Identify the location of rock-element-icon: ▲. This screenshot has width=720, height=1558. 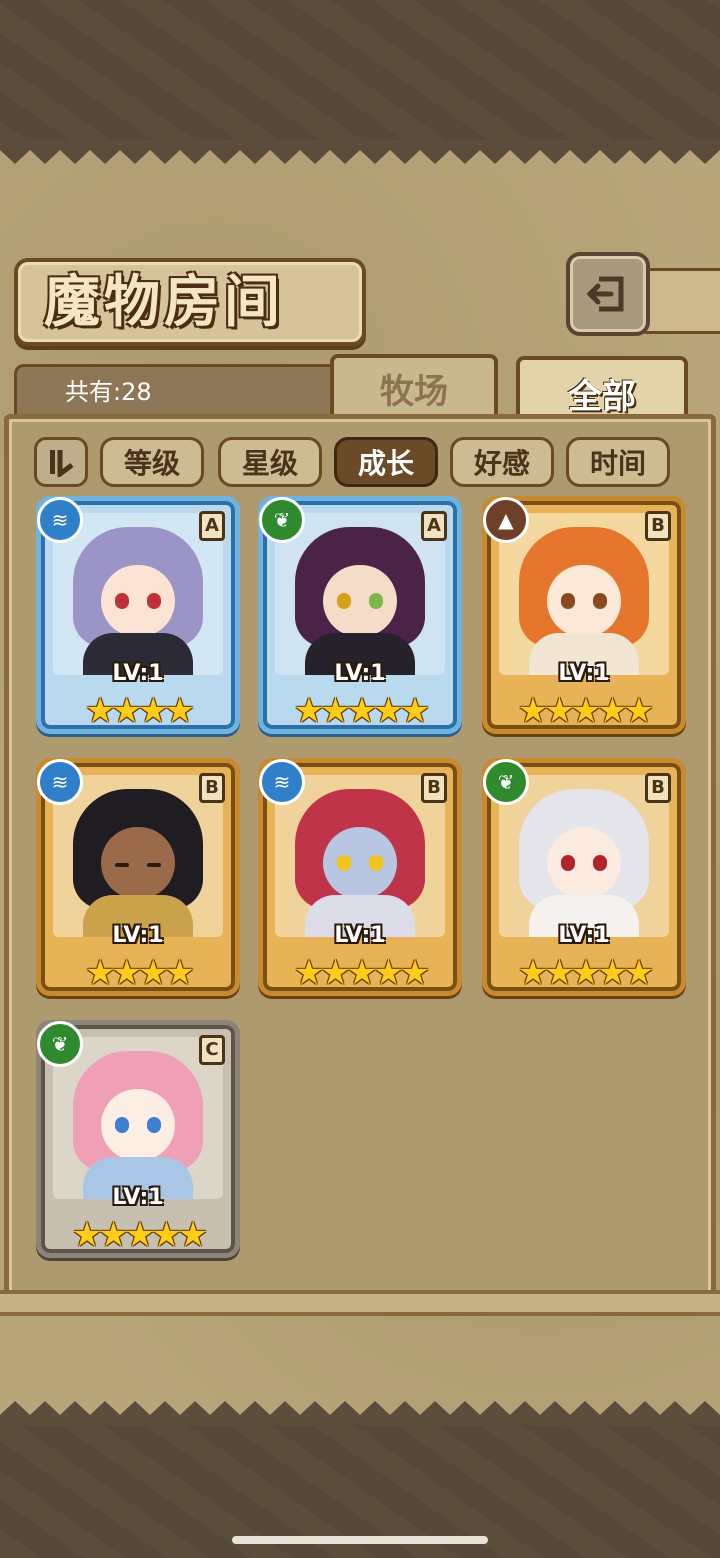
(506, 520).